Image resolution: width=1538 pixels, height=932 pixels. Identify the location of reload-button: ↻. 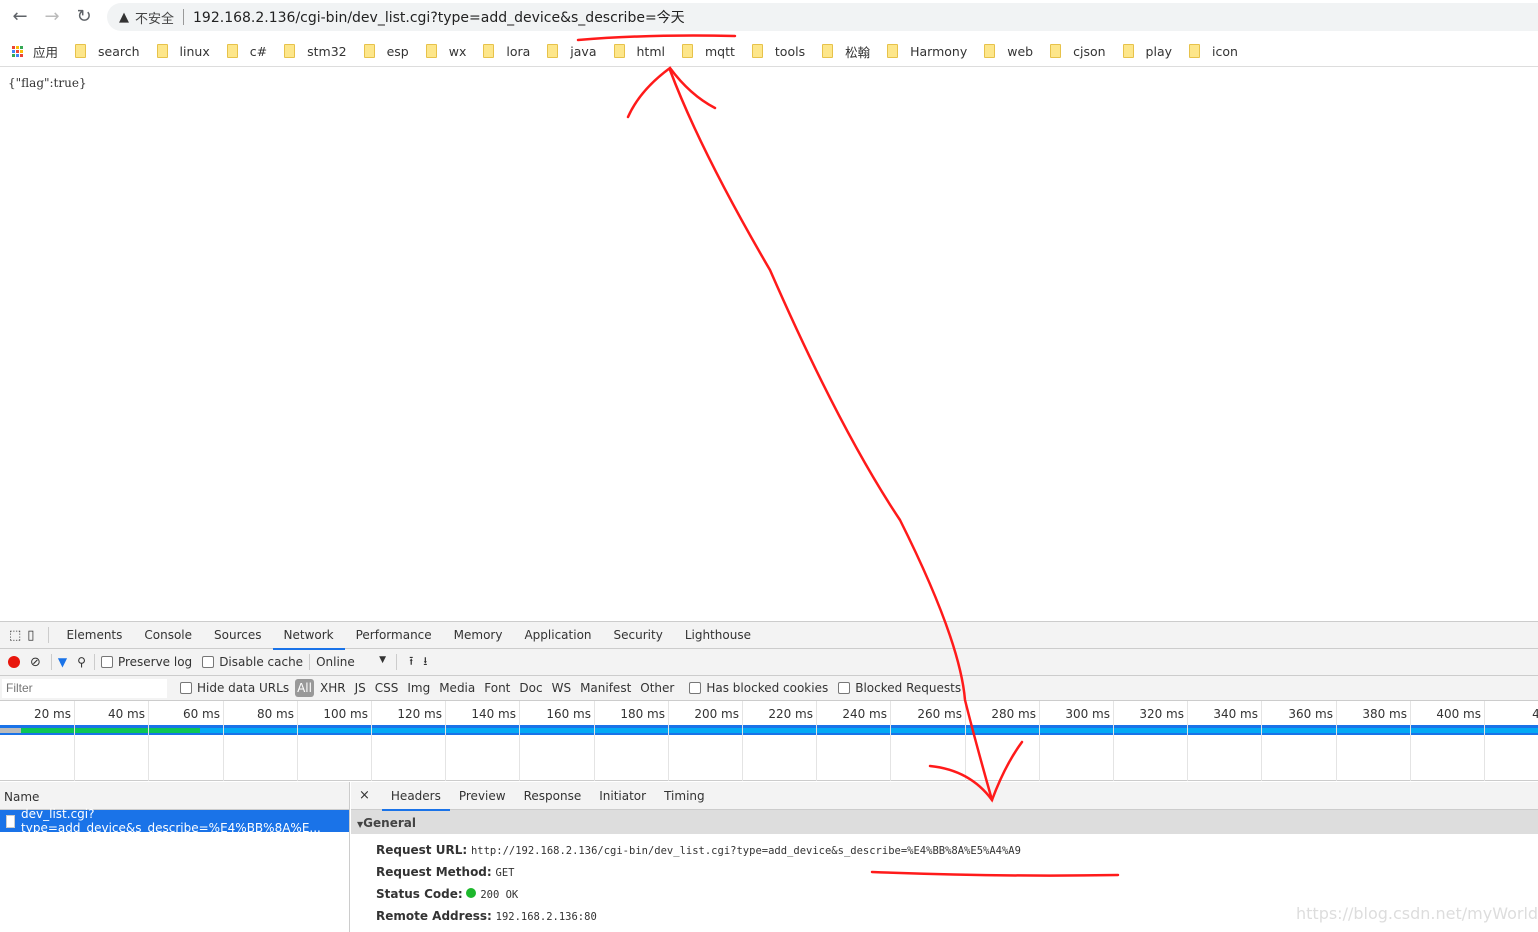
(84, 17).